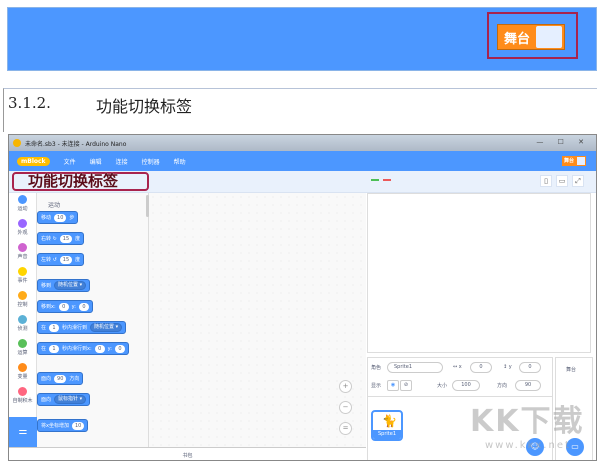 This screenshot has height=461, width=600. Describe the element at coordinates (578, 181) in the screenshot. I see `fullscreen-icon: ⤢` at that location.